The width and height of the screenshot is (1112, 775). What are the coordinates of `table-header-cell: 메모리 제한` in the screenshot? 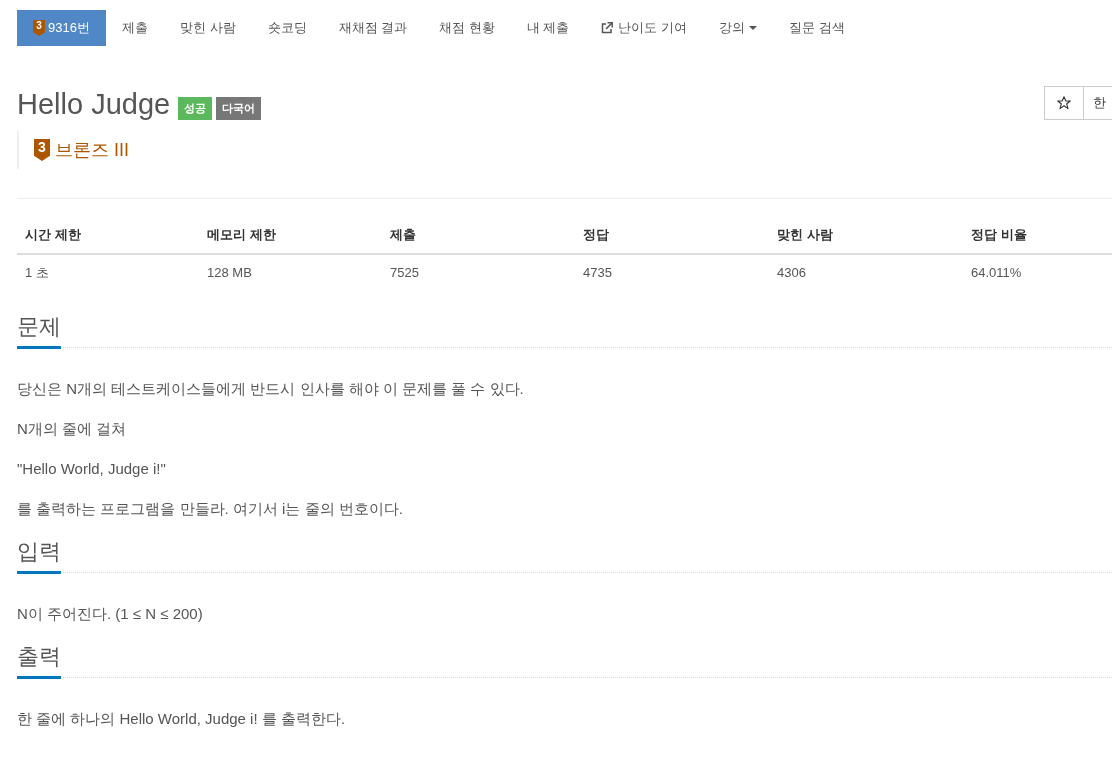 It's located at (290, 236).